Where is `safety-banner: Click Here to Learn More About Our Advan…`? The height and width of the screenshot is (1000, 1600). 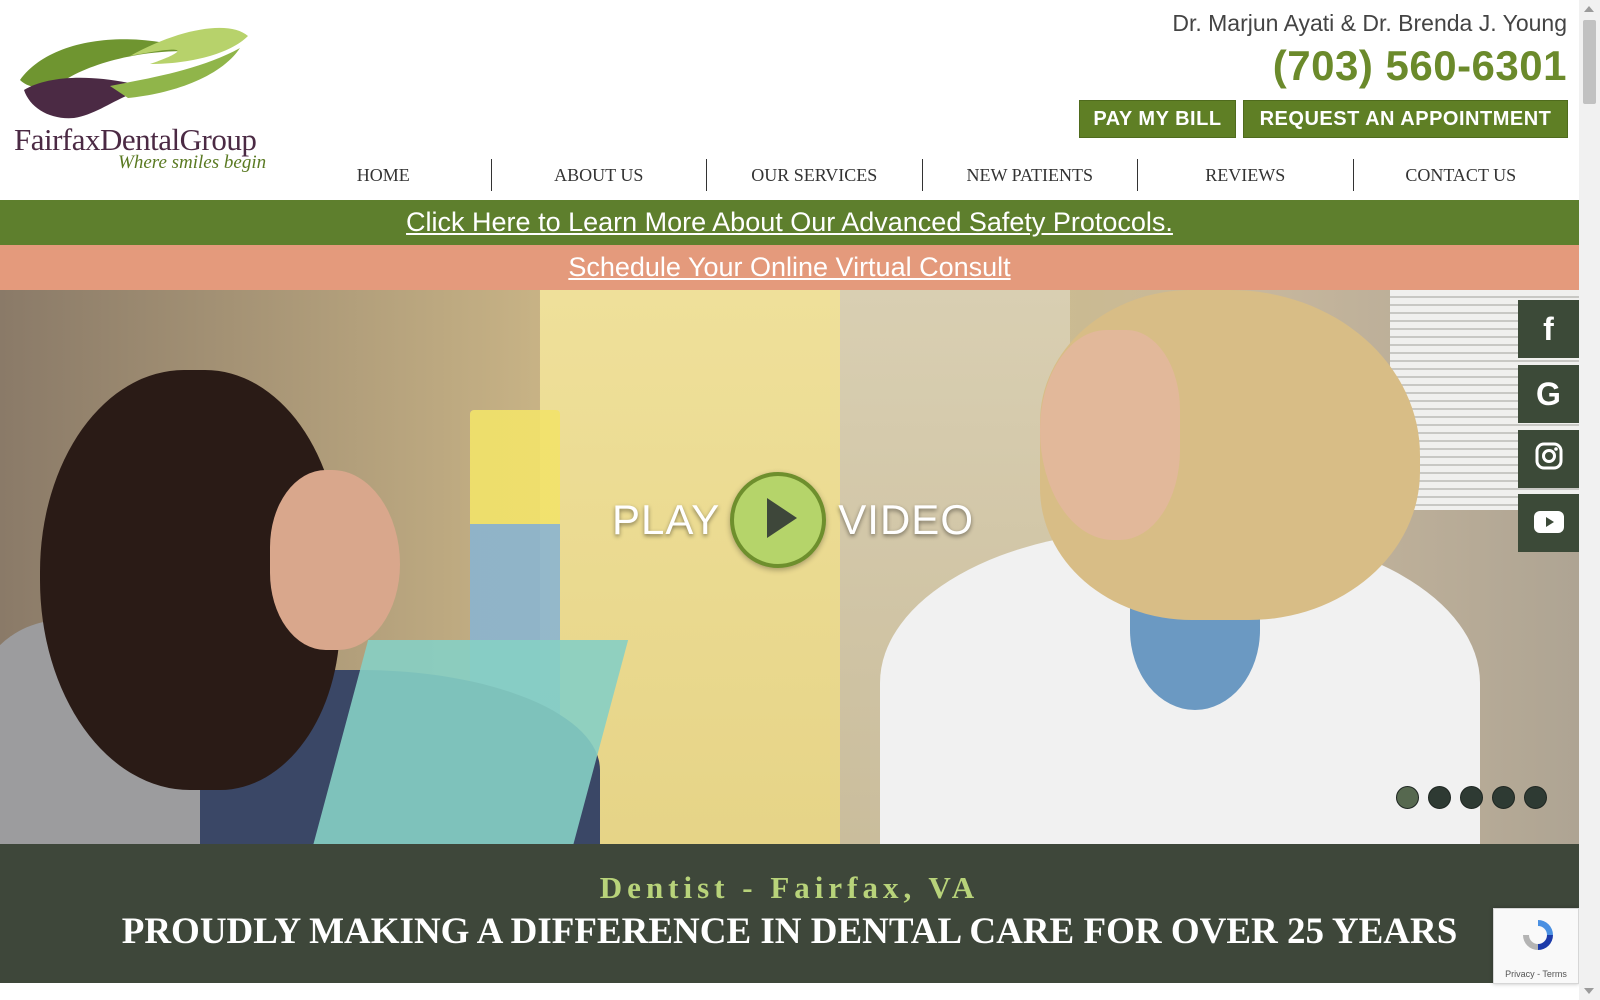
safety-banner: Click Here to Learn More About Our Advan… is located at coordinates (789, 222).